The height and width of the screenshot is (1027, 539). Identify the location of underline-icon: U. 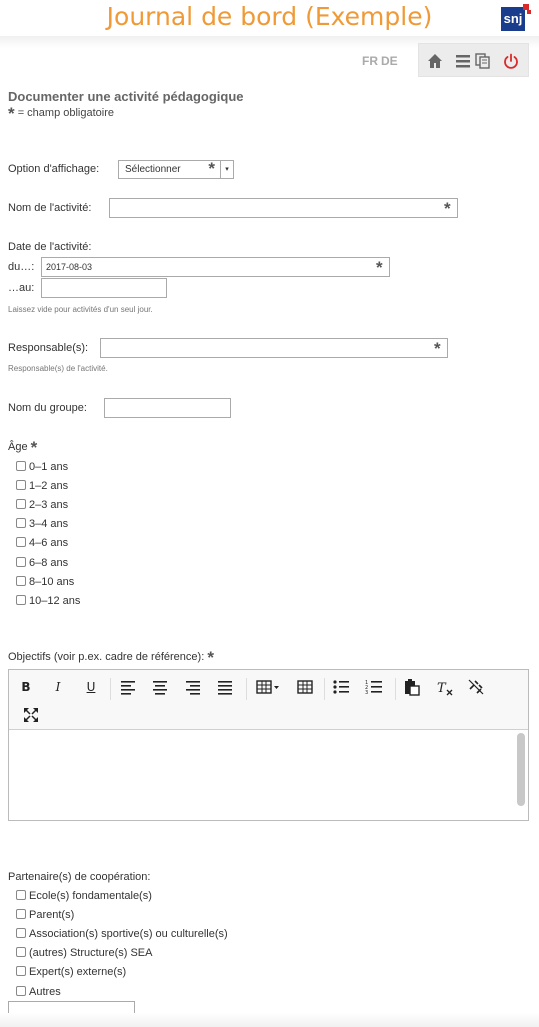
(91, 687).